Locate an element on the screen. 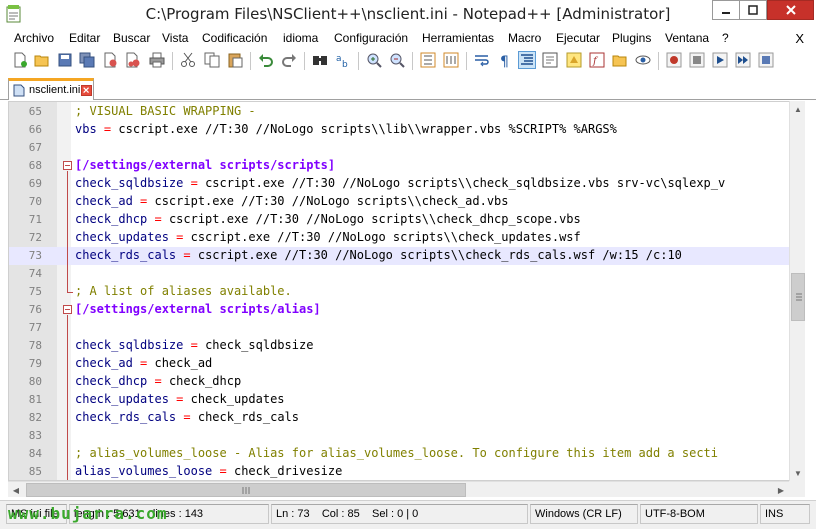  code-line: 74 is located at coordinates (399, 274).